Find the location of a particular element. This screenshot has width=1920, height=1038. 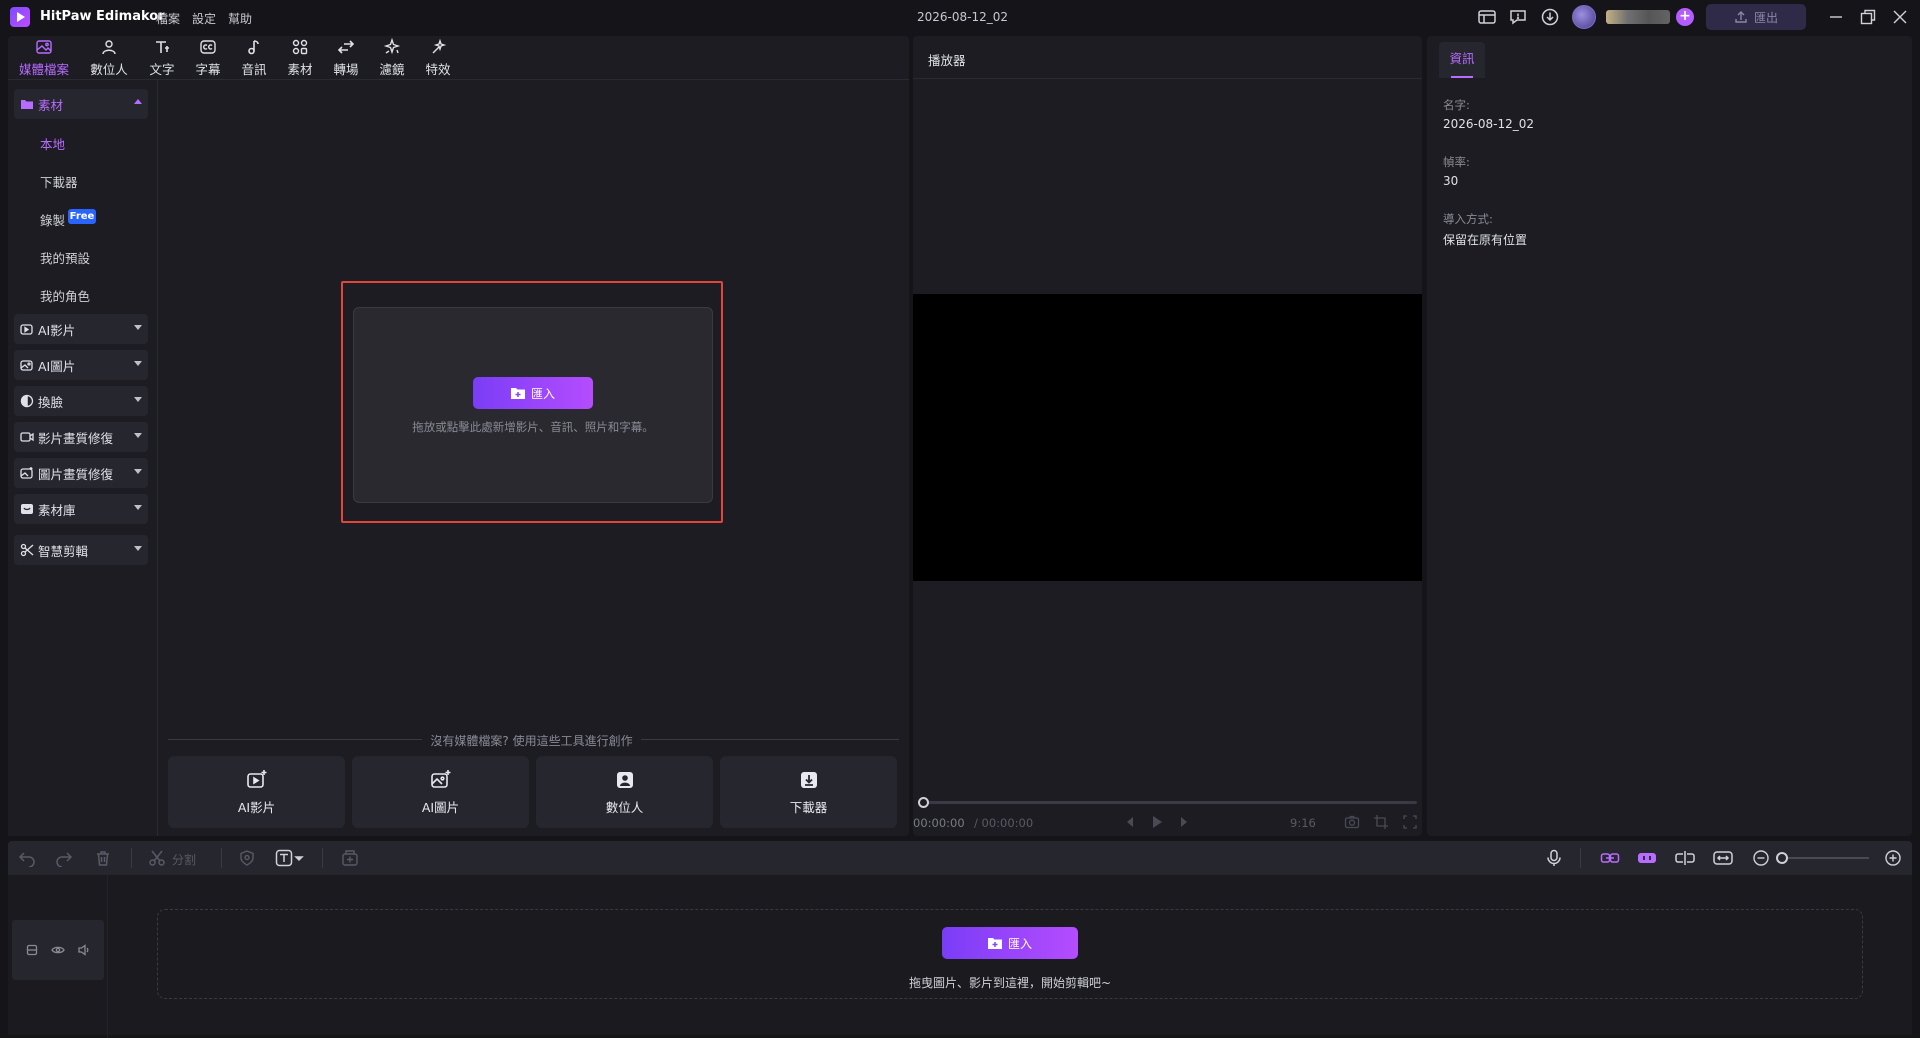

tool-label: AI圖片 is located at coordinates (440, 807).